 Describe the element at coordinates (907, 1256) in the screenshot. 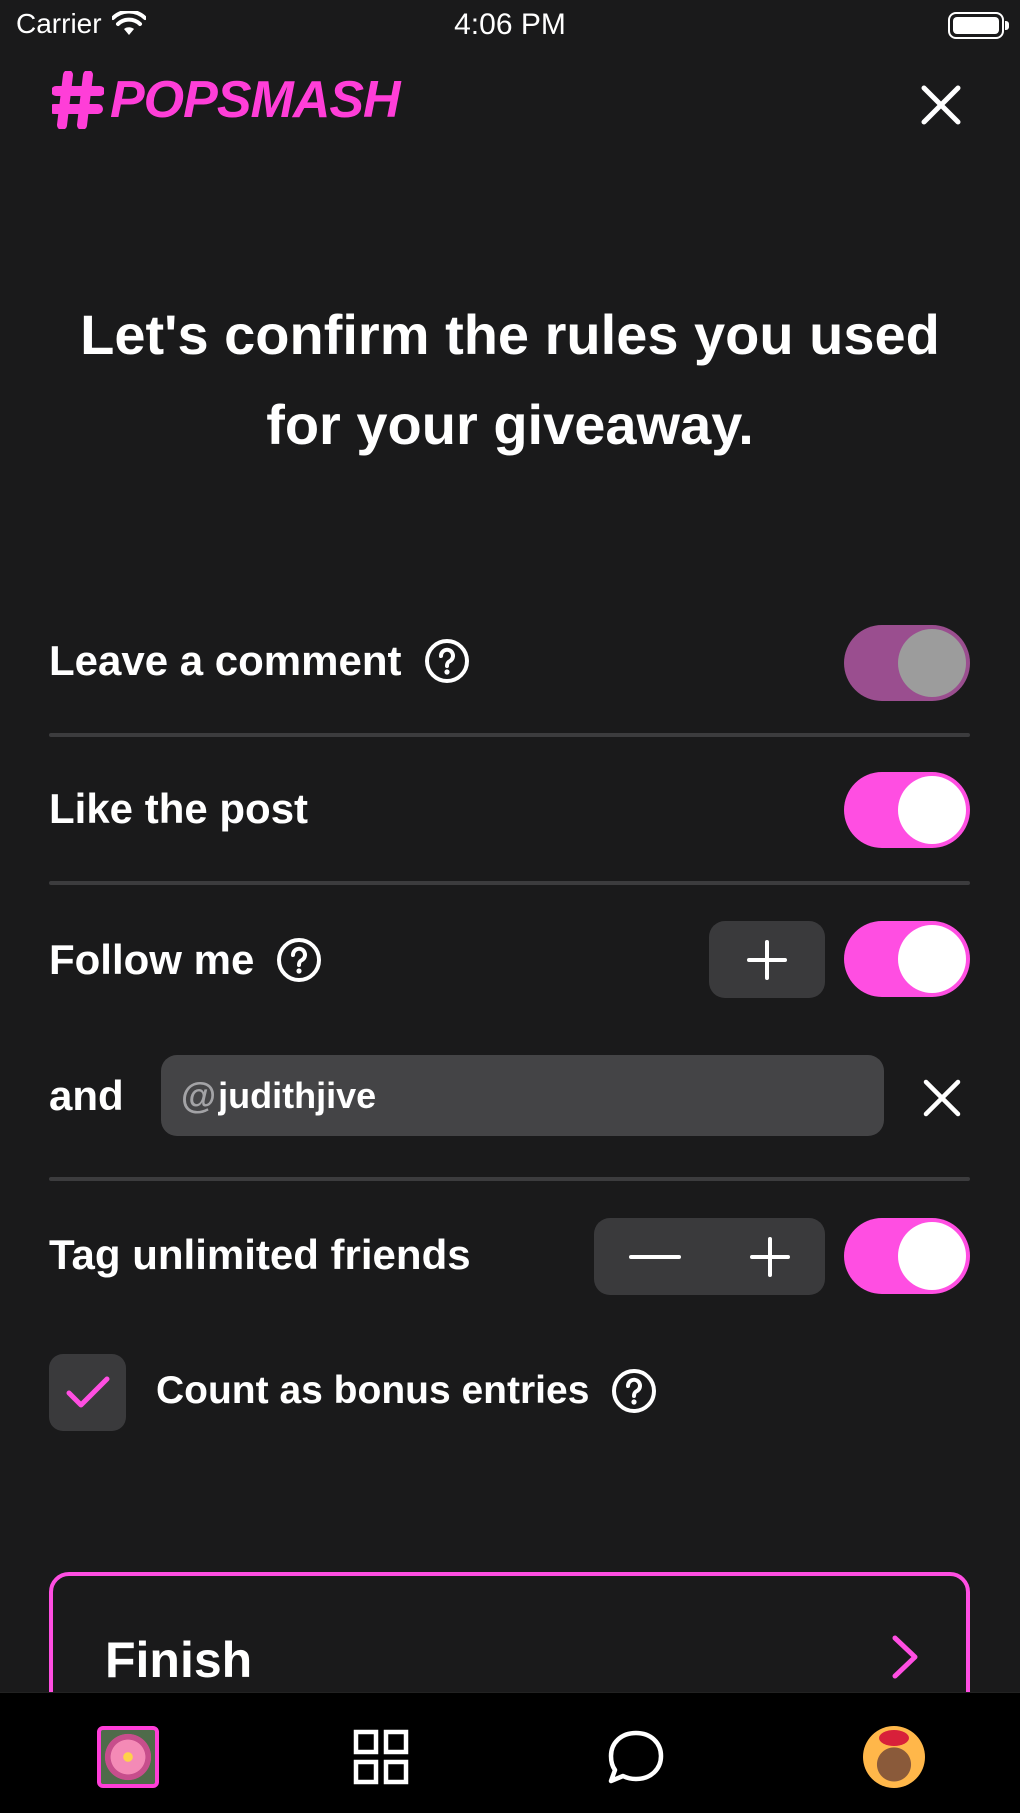

I see `rule-tag-toggle` at that location.